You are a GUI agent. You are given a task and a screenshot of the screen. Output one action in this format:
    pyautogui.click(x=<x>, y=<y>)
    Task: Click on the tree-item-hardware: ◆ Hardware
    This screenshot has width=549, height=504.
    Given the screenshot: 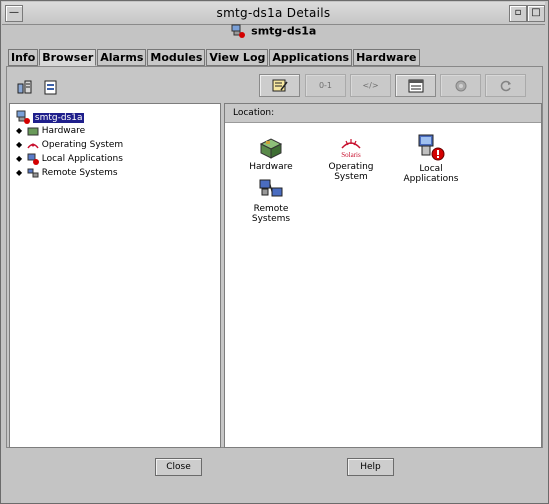 What is the action you would take?
    pyautogui.click(x=50, y=131)
    